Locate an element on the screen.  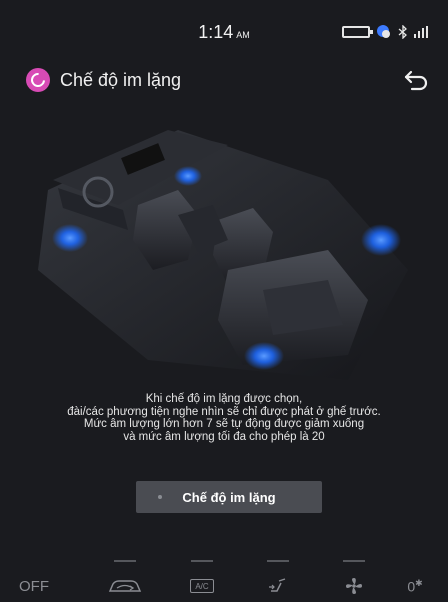
airflow-mode-button is located at coordinates (278, 579).